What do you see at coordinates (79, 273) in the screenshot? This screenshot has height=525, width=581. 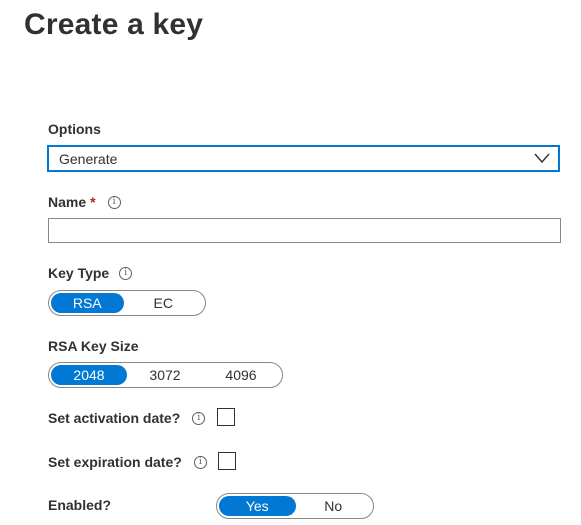 I see `key-type-label-text: Key Type` at bounding box center [79, 273].